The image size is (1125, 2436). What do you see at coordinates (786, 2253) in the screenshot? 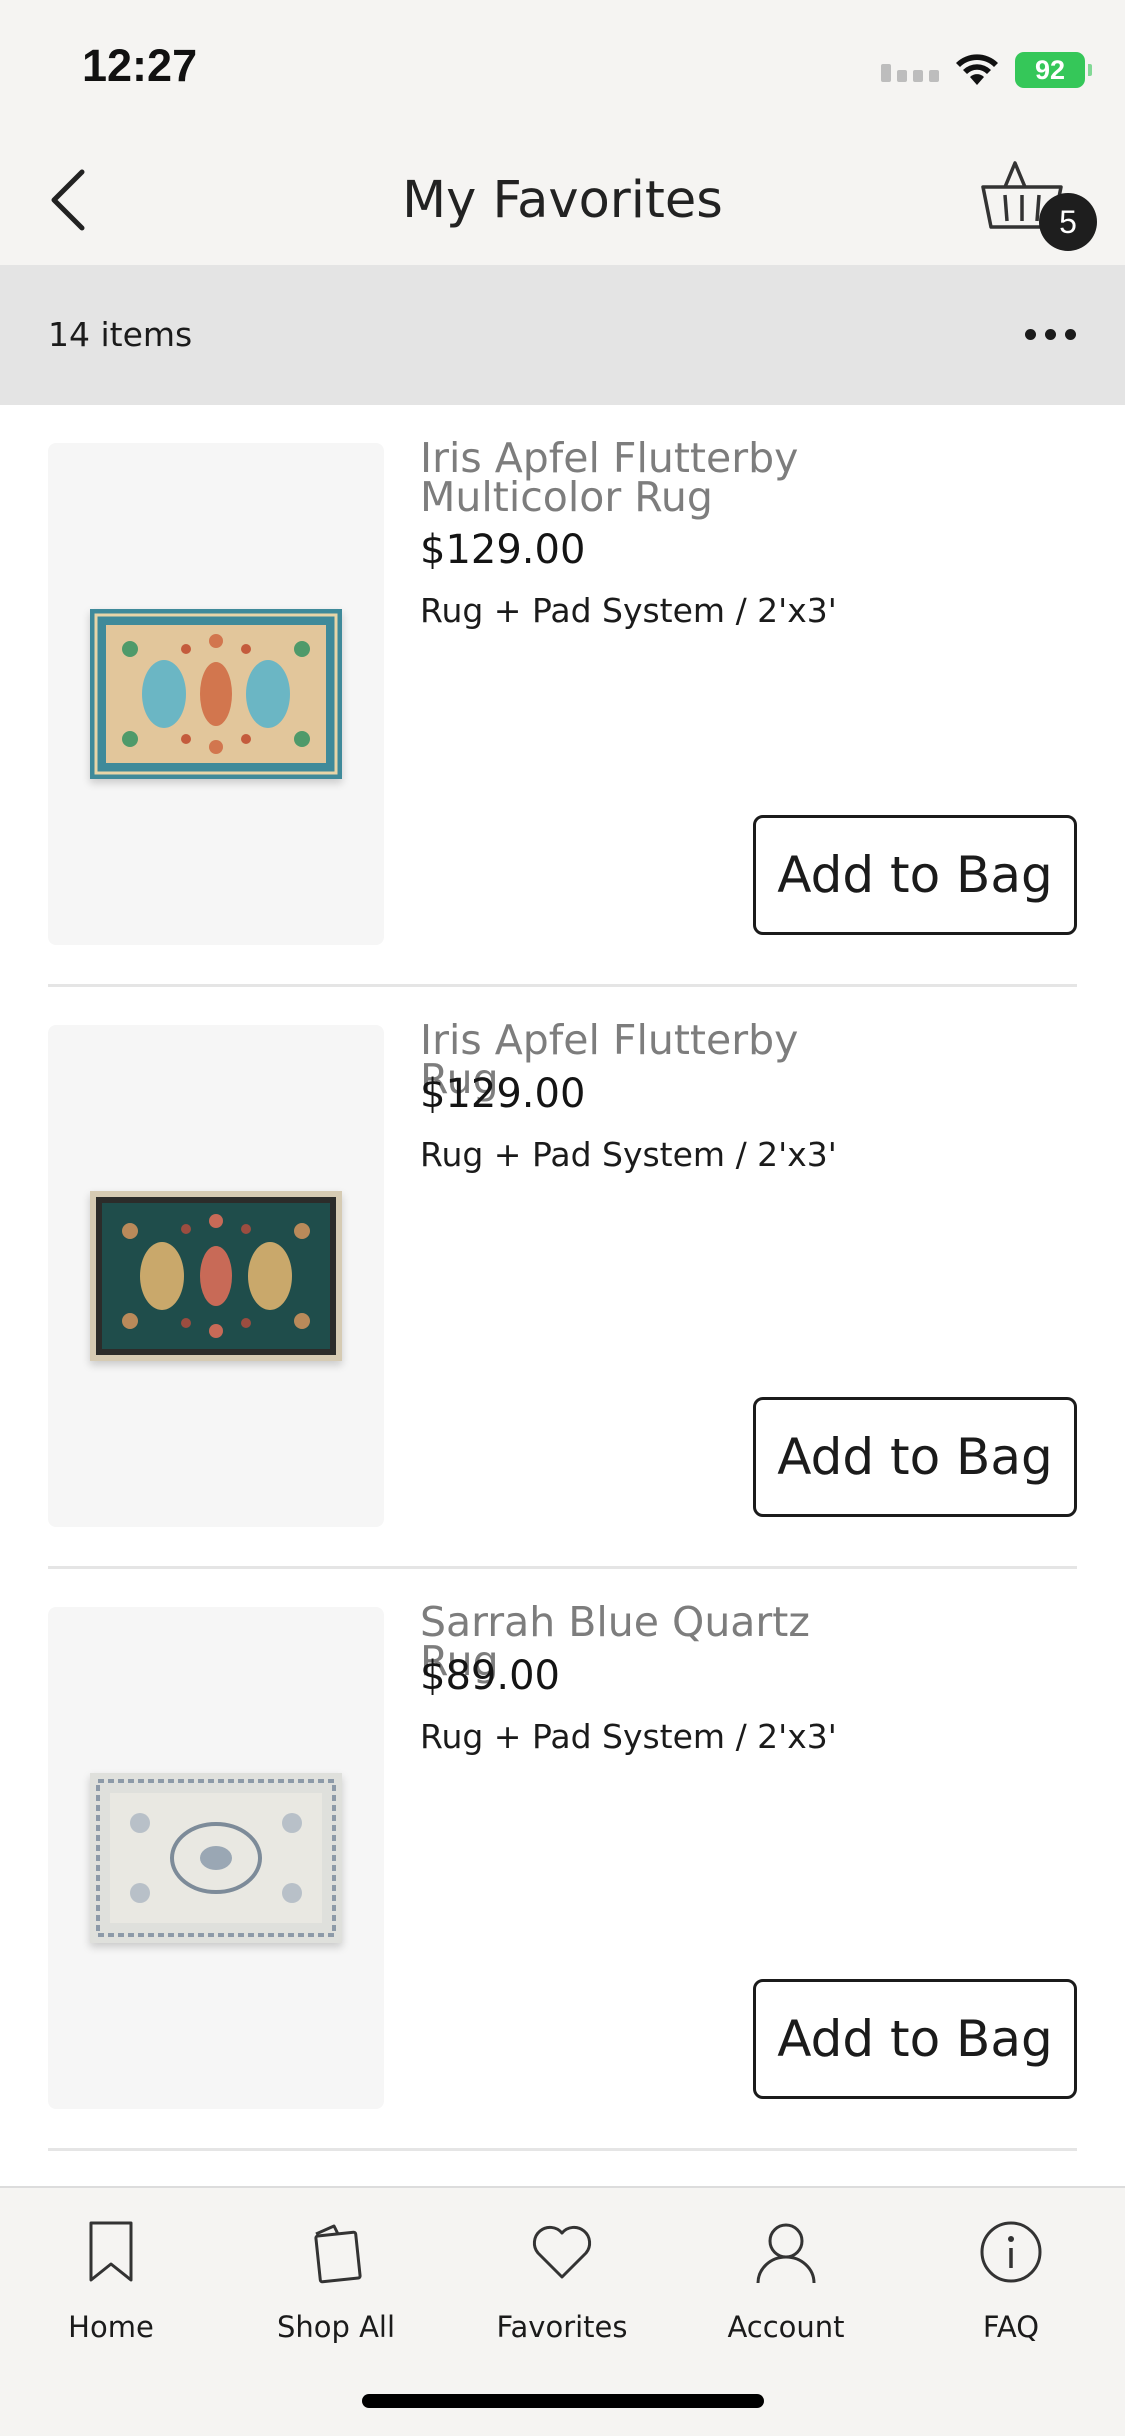
I see `user-icon` at bounding box center [786, 2253].